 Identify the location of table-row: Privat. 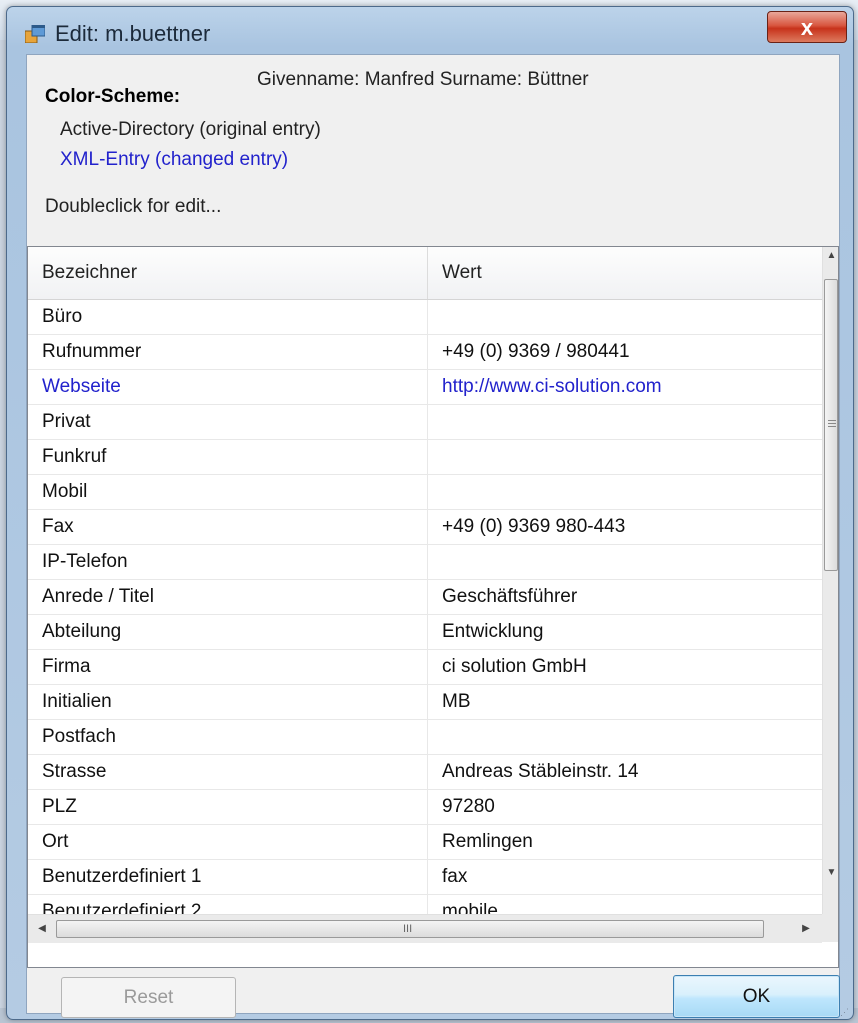
(427, 422).